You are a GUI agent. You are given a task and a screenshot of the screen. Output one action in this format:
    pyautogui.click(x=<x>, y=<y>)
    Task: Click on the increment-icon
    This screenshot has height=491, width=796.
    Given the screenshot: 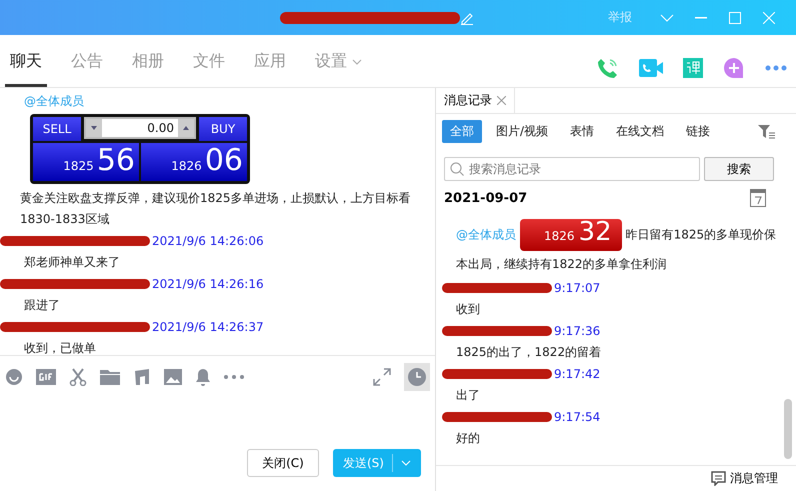 What is the action you would take?
    pyautogui.click(x=186, y=128)
    